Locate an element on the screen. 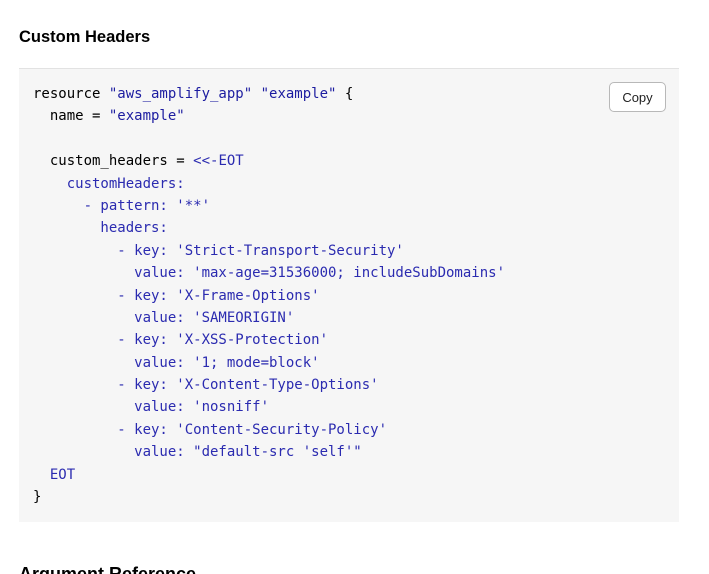 The image size is (709, 574). code-line: value: 'SAMEORIGIN' is located at coordinates (269, 318).